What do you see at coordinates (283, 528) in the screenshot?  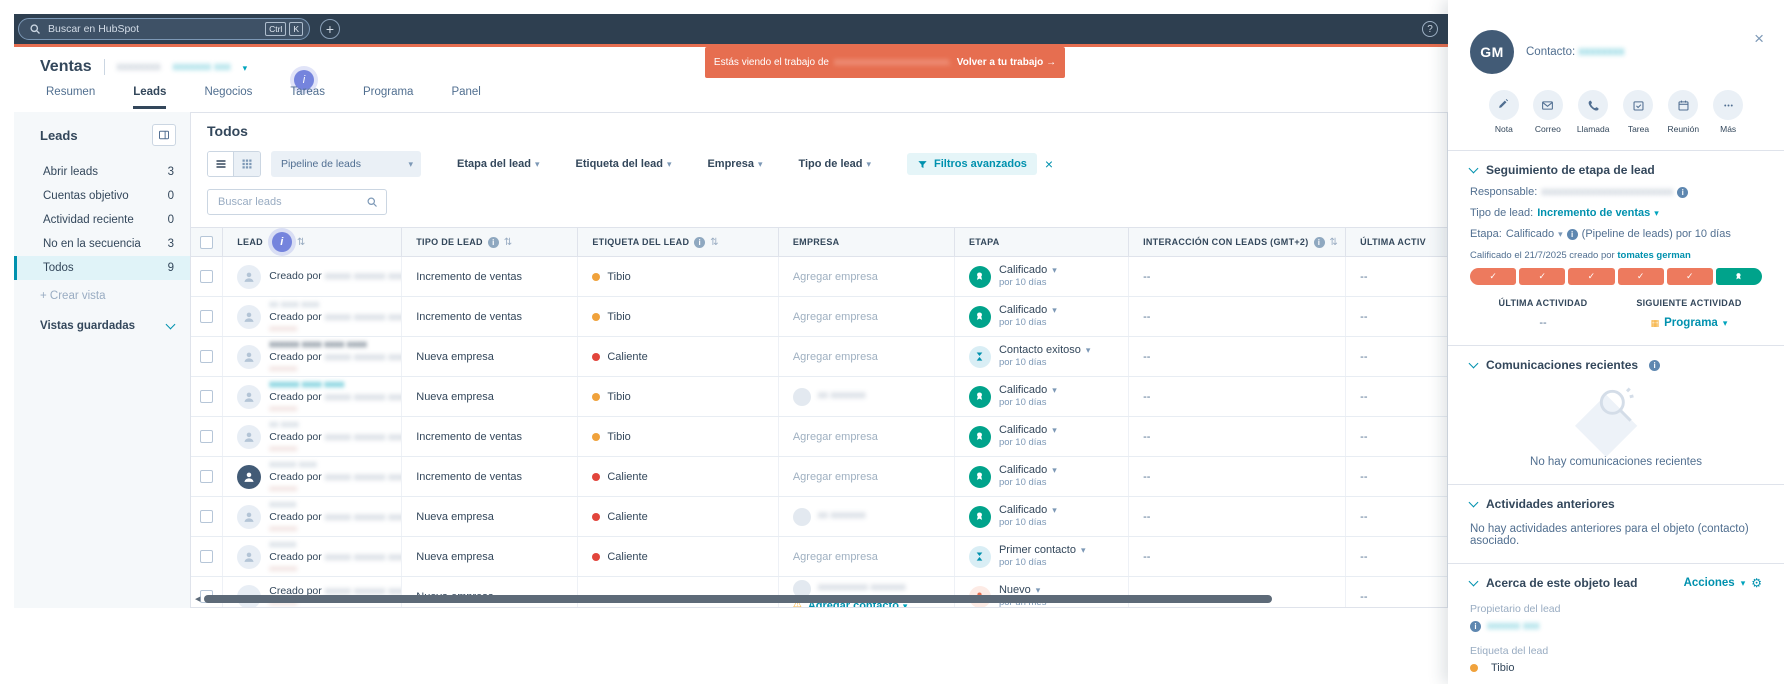 I see `lead-subtext-redacted: xxxxxxx` at bounding box center [283, 528].